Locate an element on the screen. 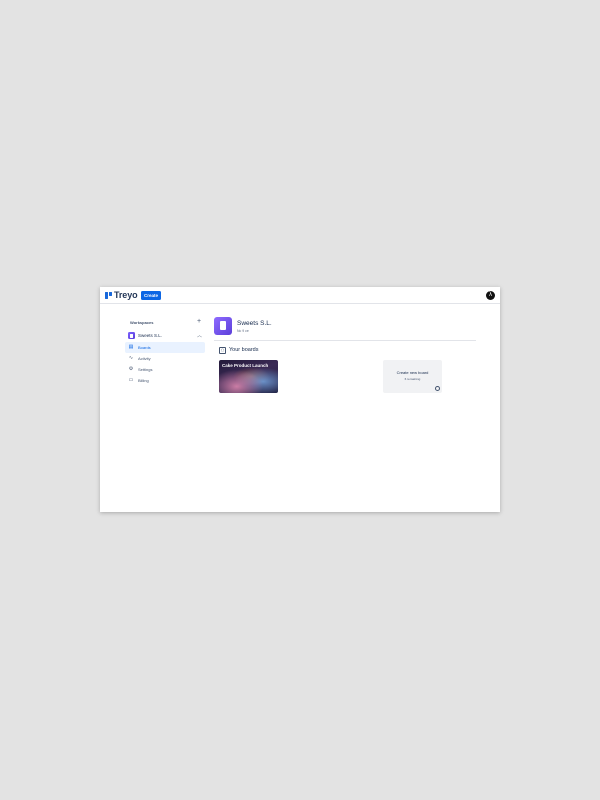 The width and height of the screenshot is (600, 800). board-title: Cake Product Launch is located at coordinates (245, 365).